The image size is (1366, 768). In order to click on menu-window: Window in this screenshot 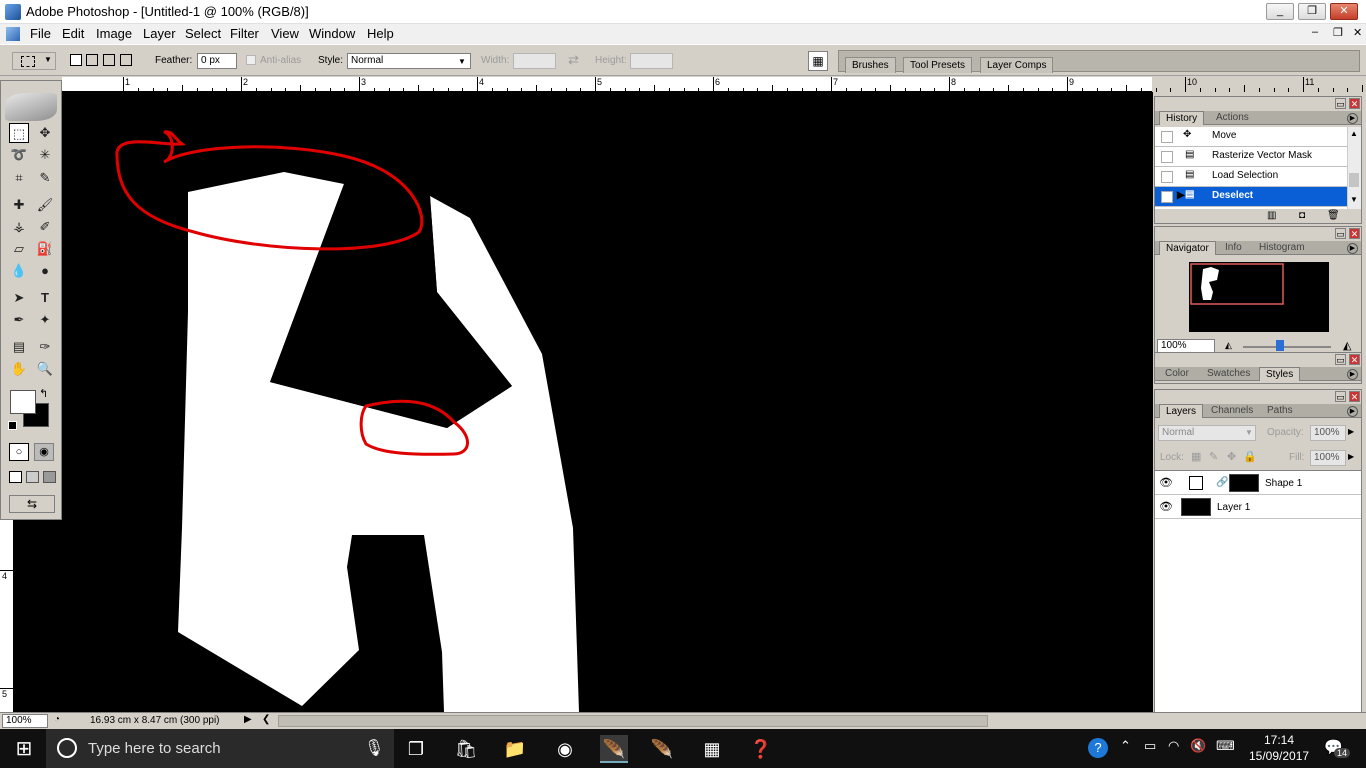, I will do `click(332, 33)`.